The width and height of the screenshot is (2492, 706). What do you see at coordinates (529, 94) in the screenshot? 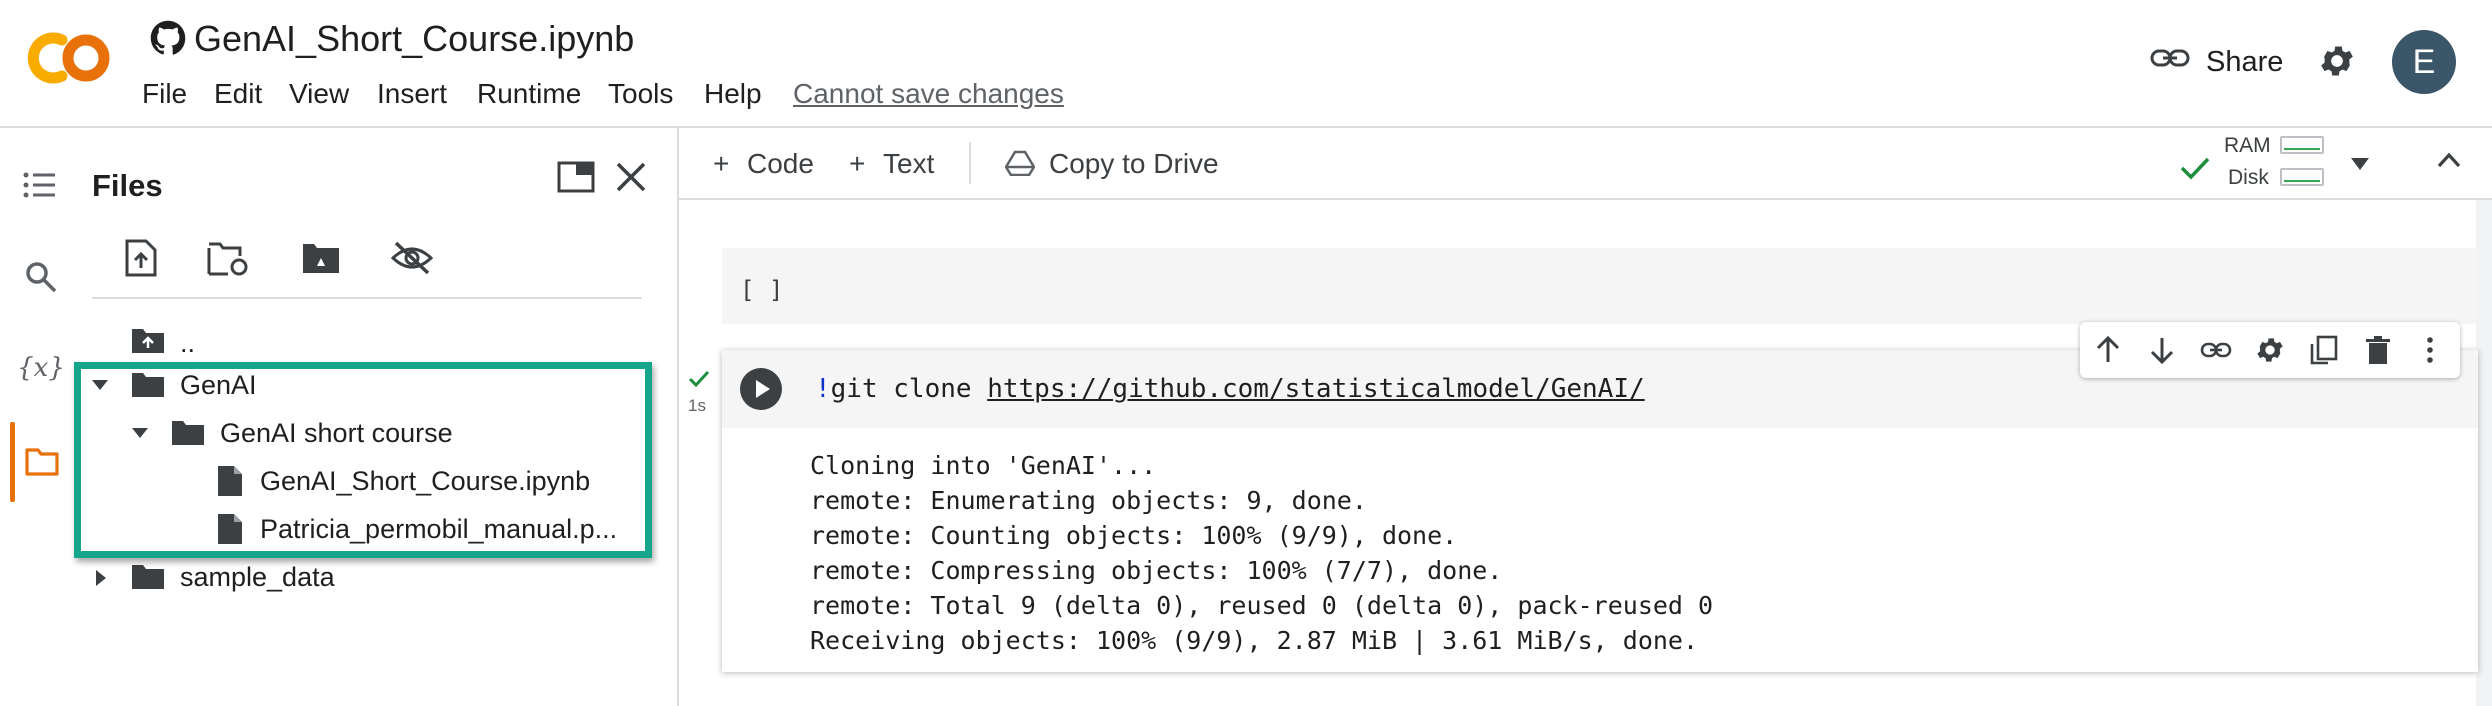
I see `menu-runtime: Runtime` at bounding box center [529, 94].